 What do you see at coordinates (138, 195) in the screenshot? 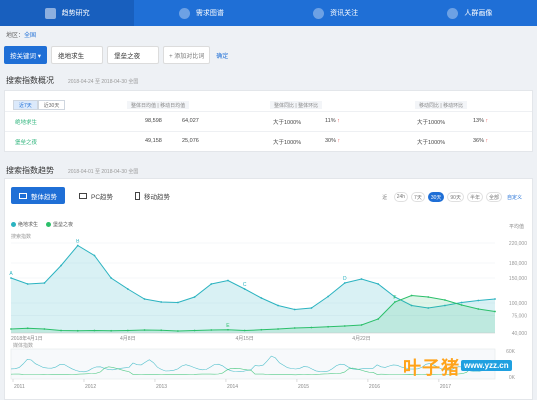
I see `phone-icon` at bounding box center [138, 195].